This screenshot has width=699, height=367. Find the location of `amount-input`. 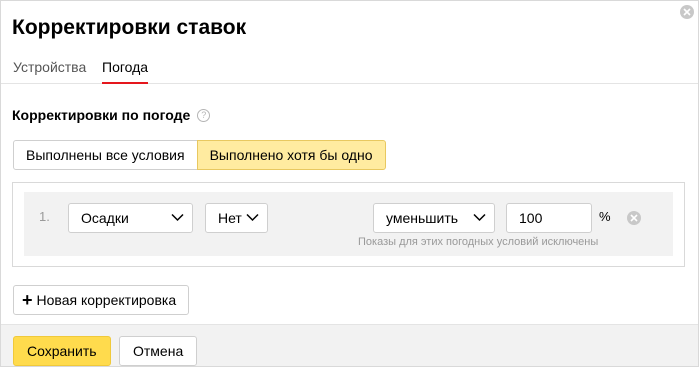

amount-input is located at coordinates (549, 218).